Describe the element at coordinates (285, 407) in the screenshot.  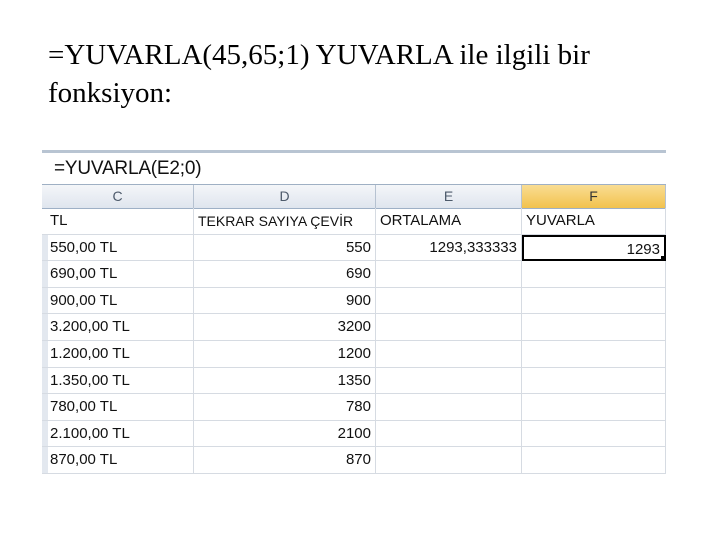
I see `cell-d: 780` at that location.